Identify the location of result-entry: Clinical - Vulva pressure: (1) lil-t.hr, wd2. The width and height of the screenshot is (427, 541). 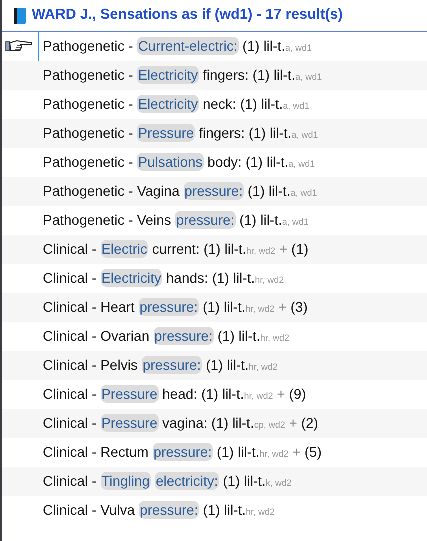
(157, 510).